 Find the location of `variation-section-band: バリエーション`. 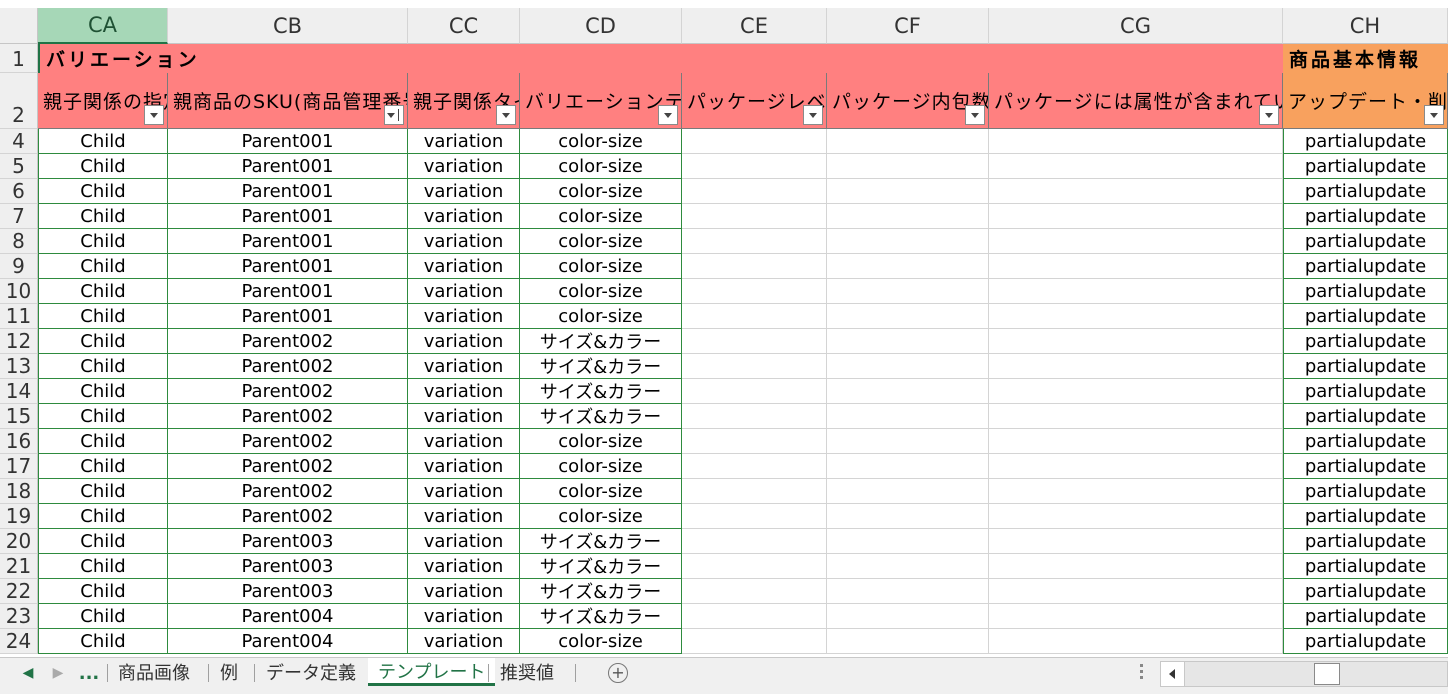

variation-section-band: バリエーション is located at coordinates (660, 58).